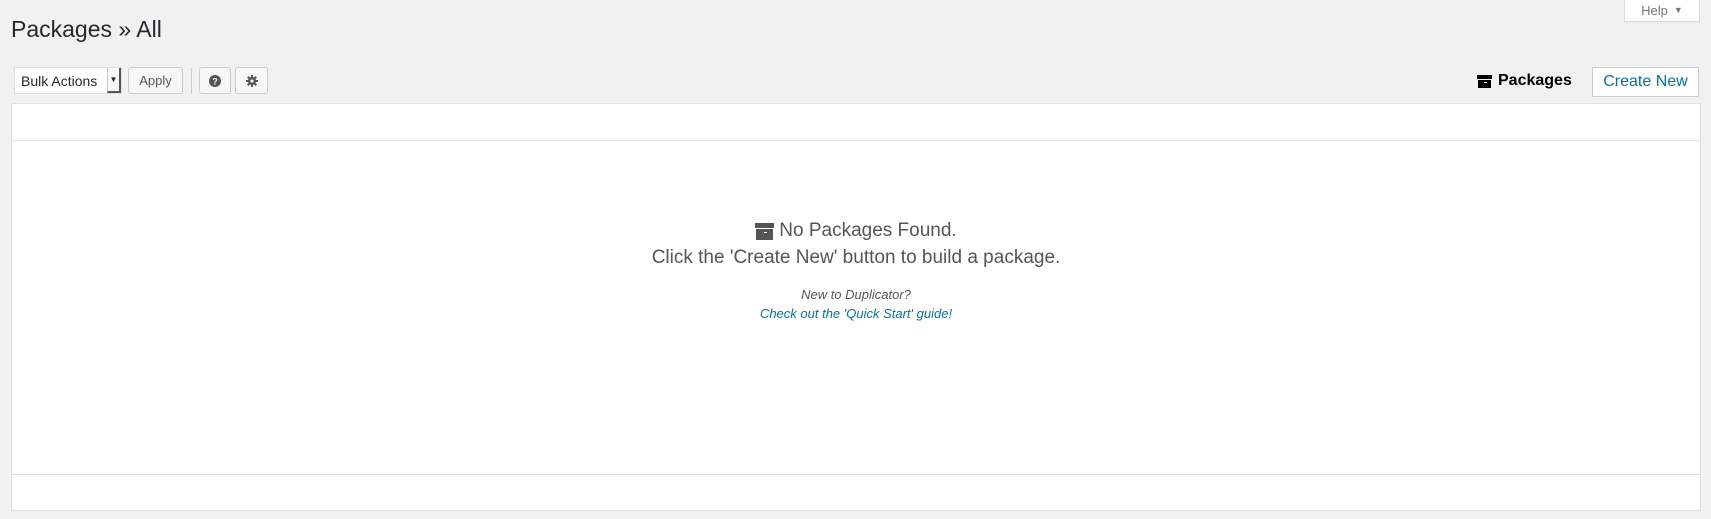  I want to click on packages-heading: Packages, so click(1524, 81).